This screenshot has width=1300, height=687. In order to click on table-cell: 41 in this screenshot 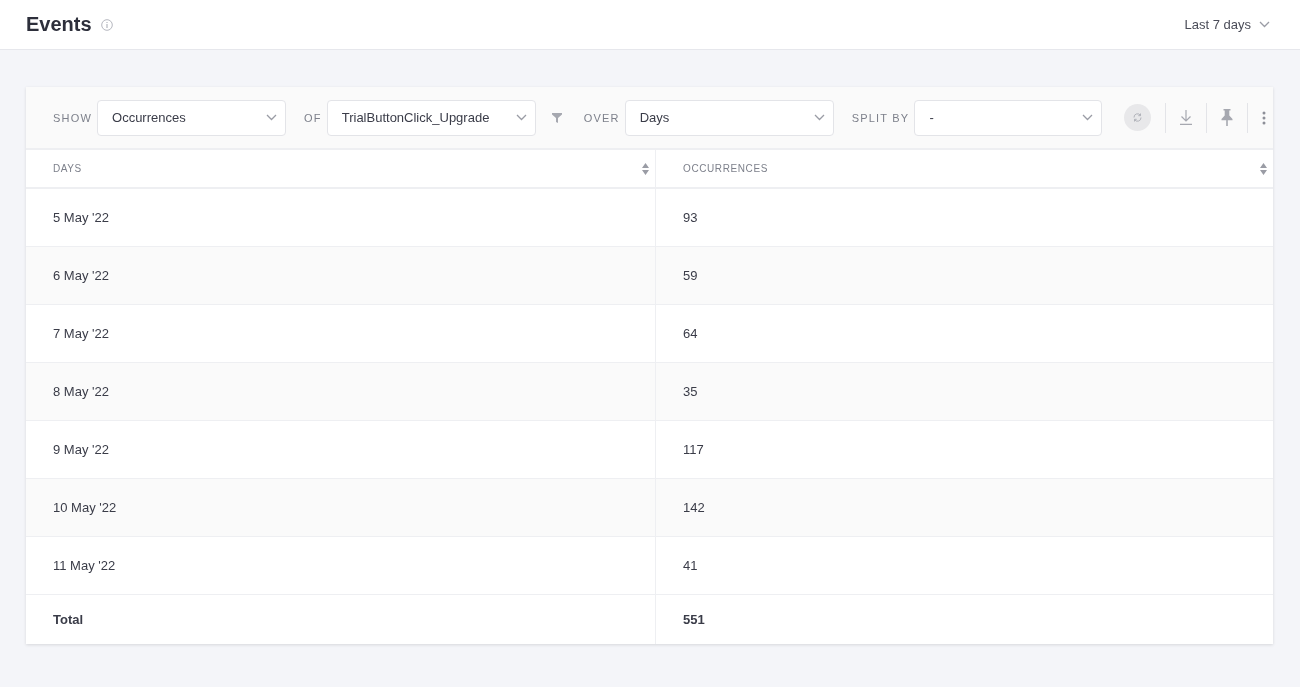, I will do `click(964, 565)`.